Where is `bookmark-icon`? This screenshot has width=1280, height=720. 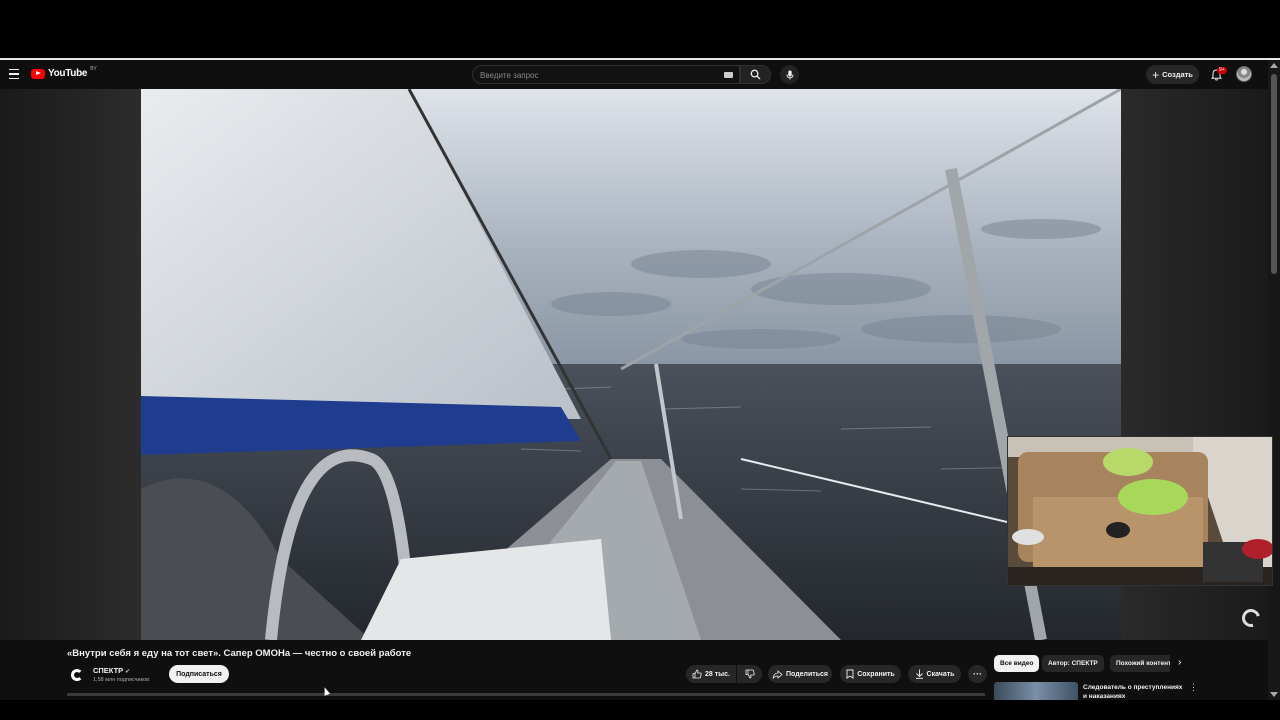 bookmark-icon is located at coordinates (850, 674).